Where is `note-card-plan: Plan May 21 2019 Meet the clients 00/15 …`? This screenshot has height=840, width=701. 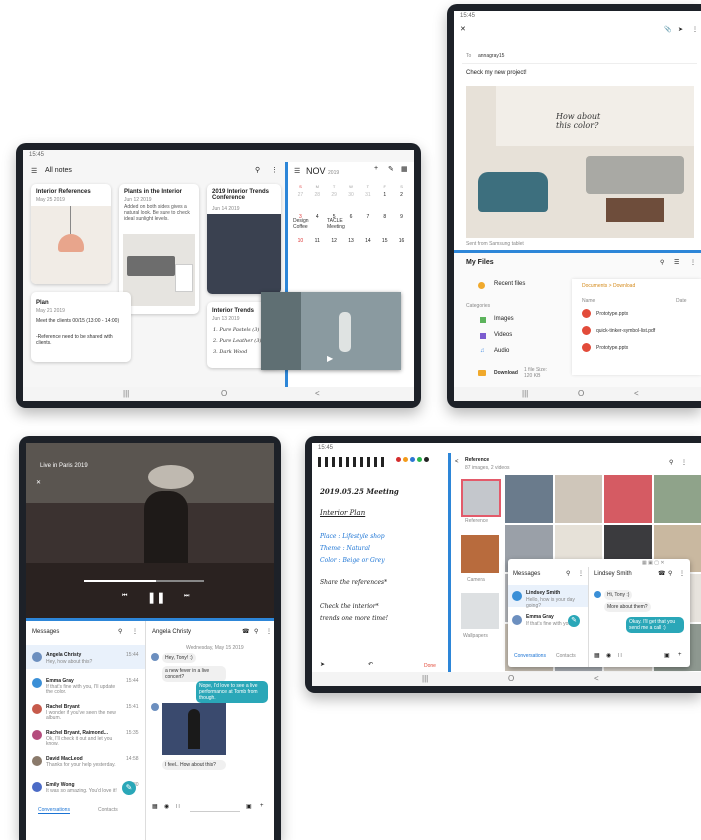 note-card-plan: Plan May 21 2019 Meet the clients 00/15 … is located at coordinates (81, 327).